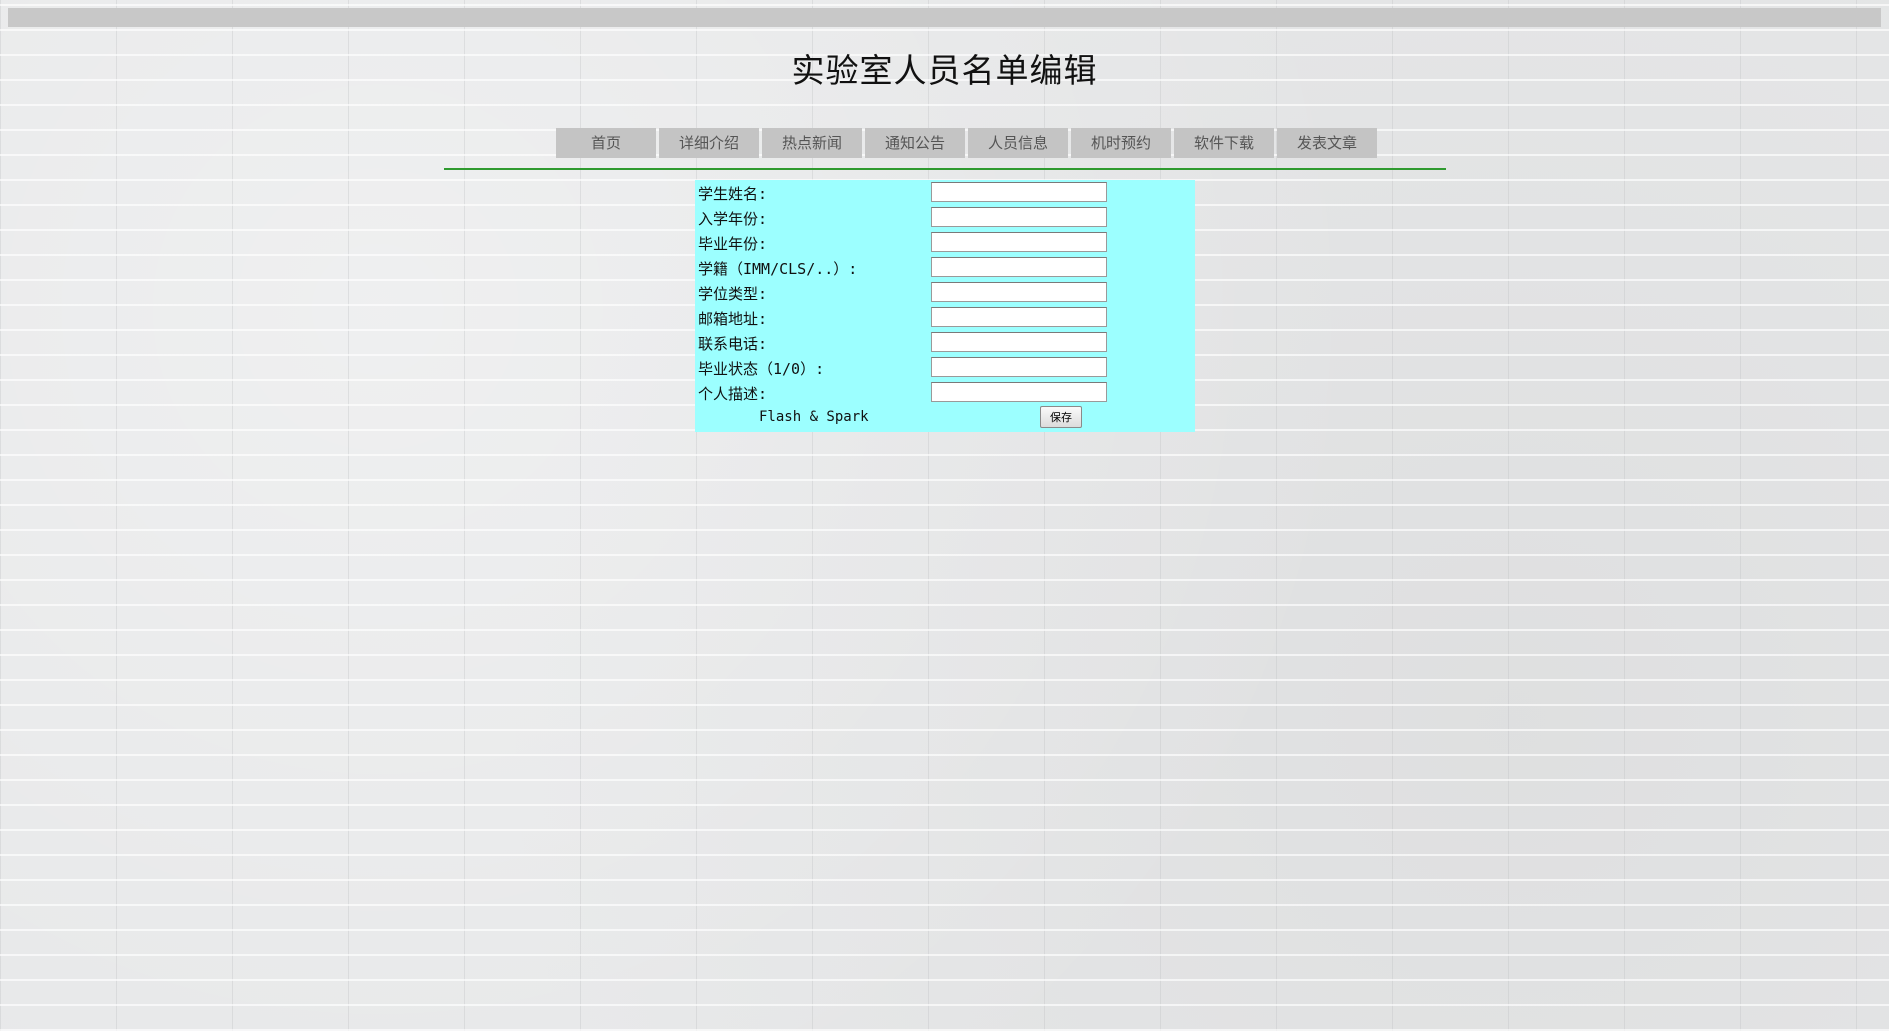 The image size is (1889, 1031). Describe the element at coordinates (1019, 292) in the screenshot. I see `degree-type-input` at that location.